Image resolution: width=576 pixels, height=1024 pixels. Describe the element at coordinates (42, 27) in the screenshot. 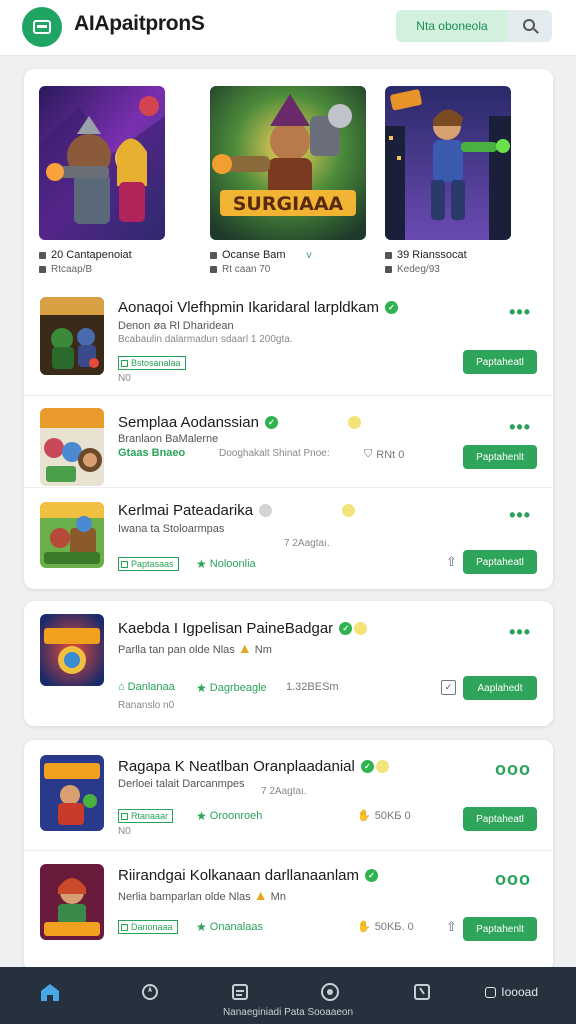

I see `app-logo-icon` at that location.